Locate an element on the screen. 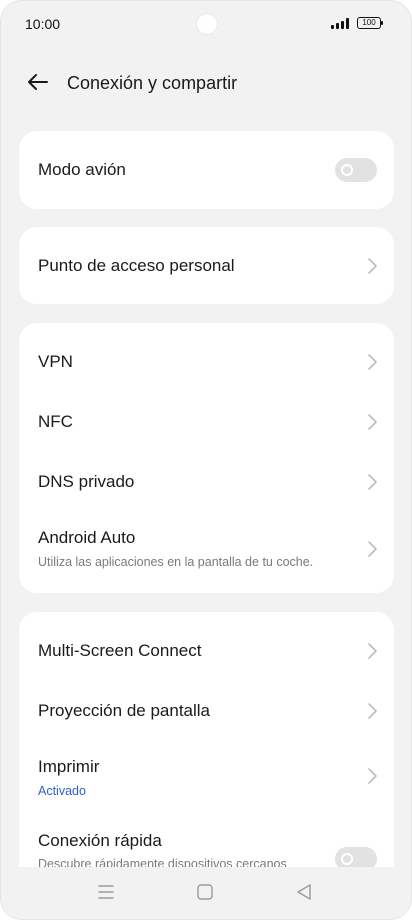 The height and width of the screenshot is (920, 412). battery-icon: 100 is located at coordinates (370, 23).